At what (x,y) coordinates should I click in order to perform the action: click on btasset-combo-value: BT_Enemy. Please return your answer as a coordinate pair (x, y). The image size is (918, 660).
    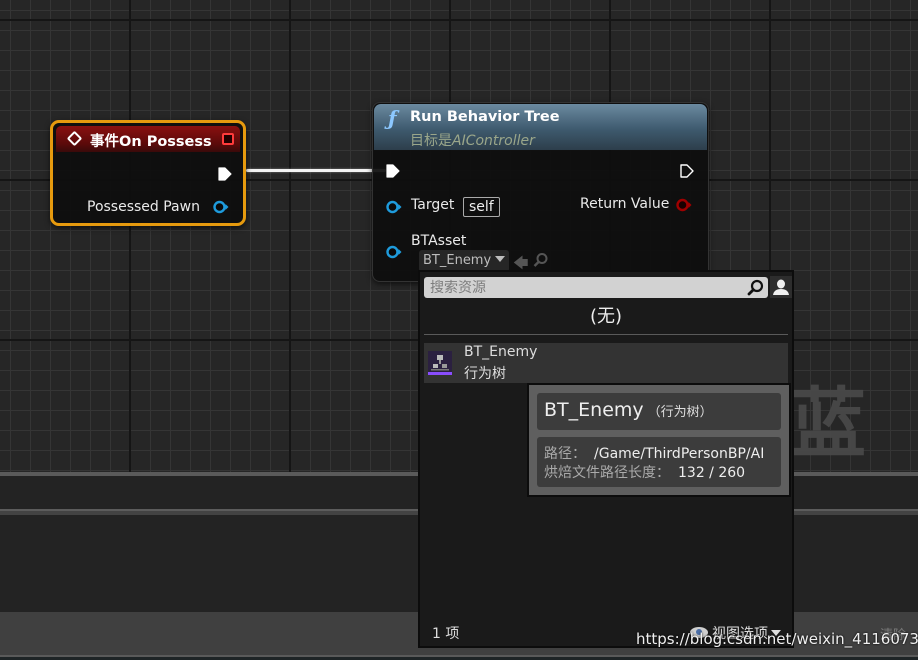
    Looking at the image, I should click on (457, 260).